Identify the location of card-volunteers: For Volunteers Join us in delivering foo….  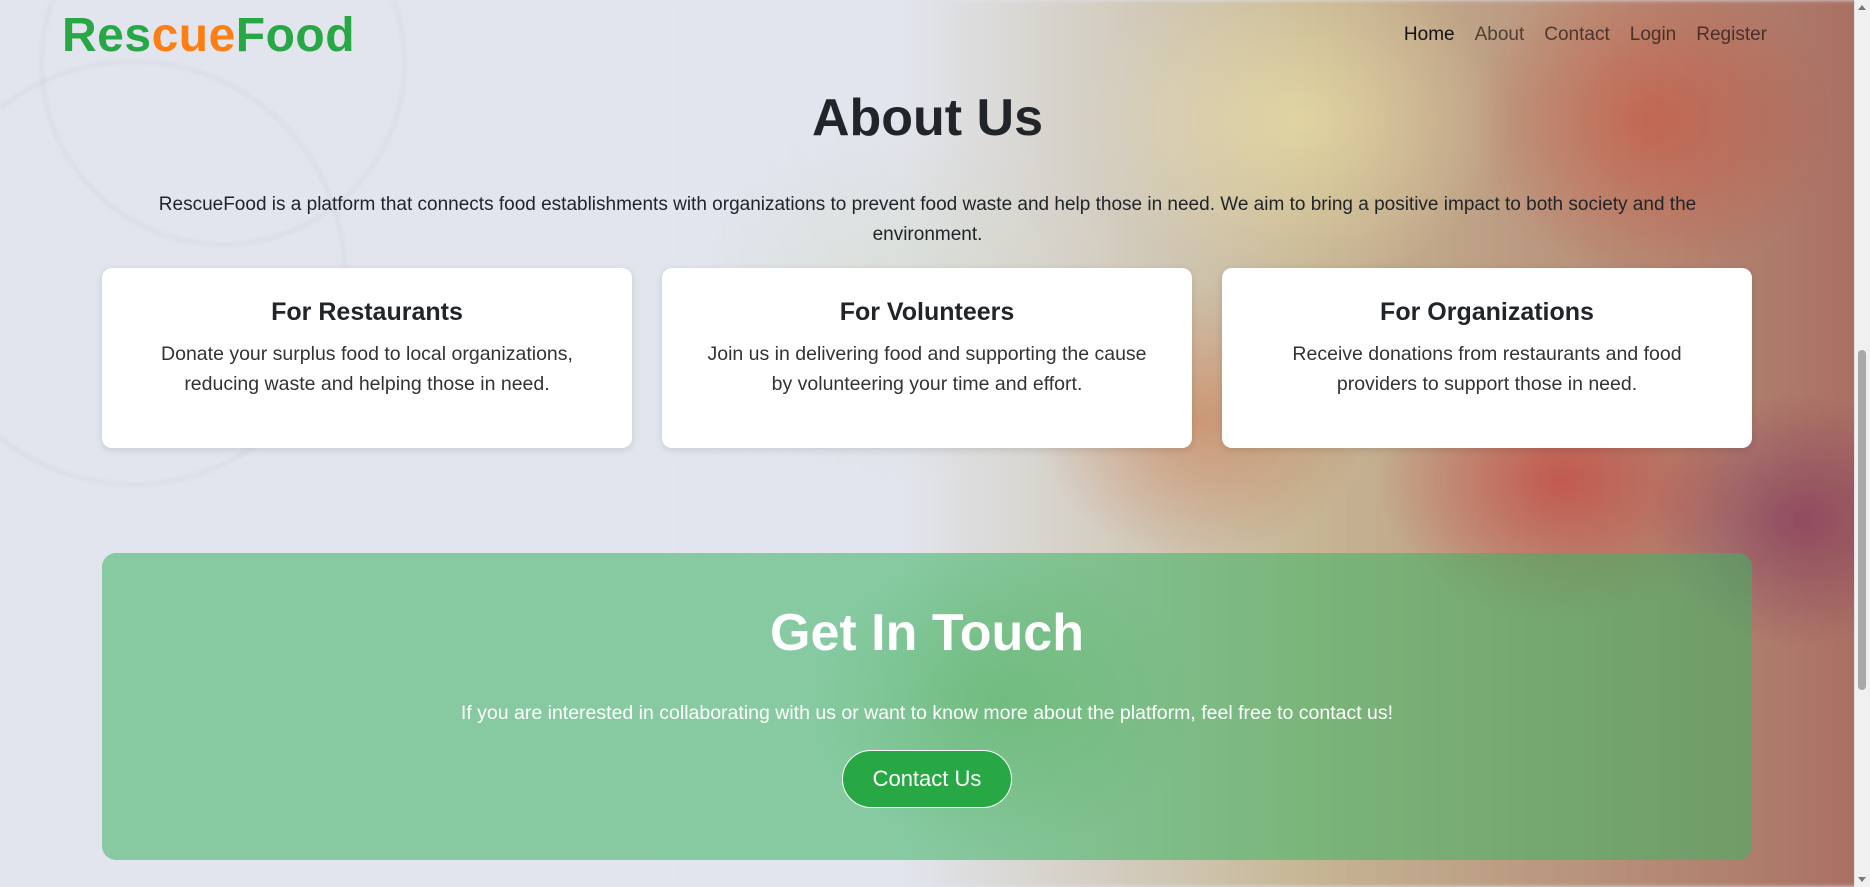
(927, 358).